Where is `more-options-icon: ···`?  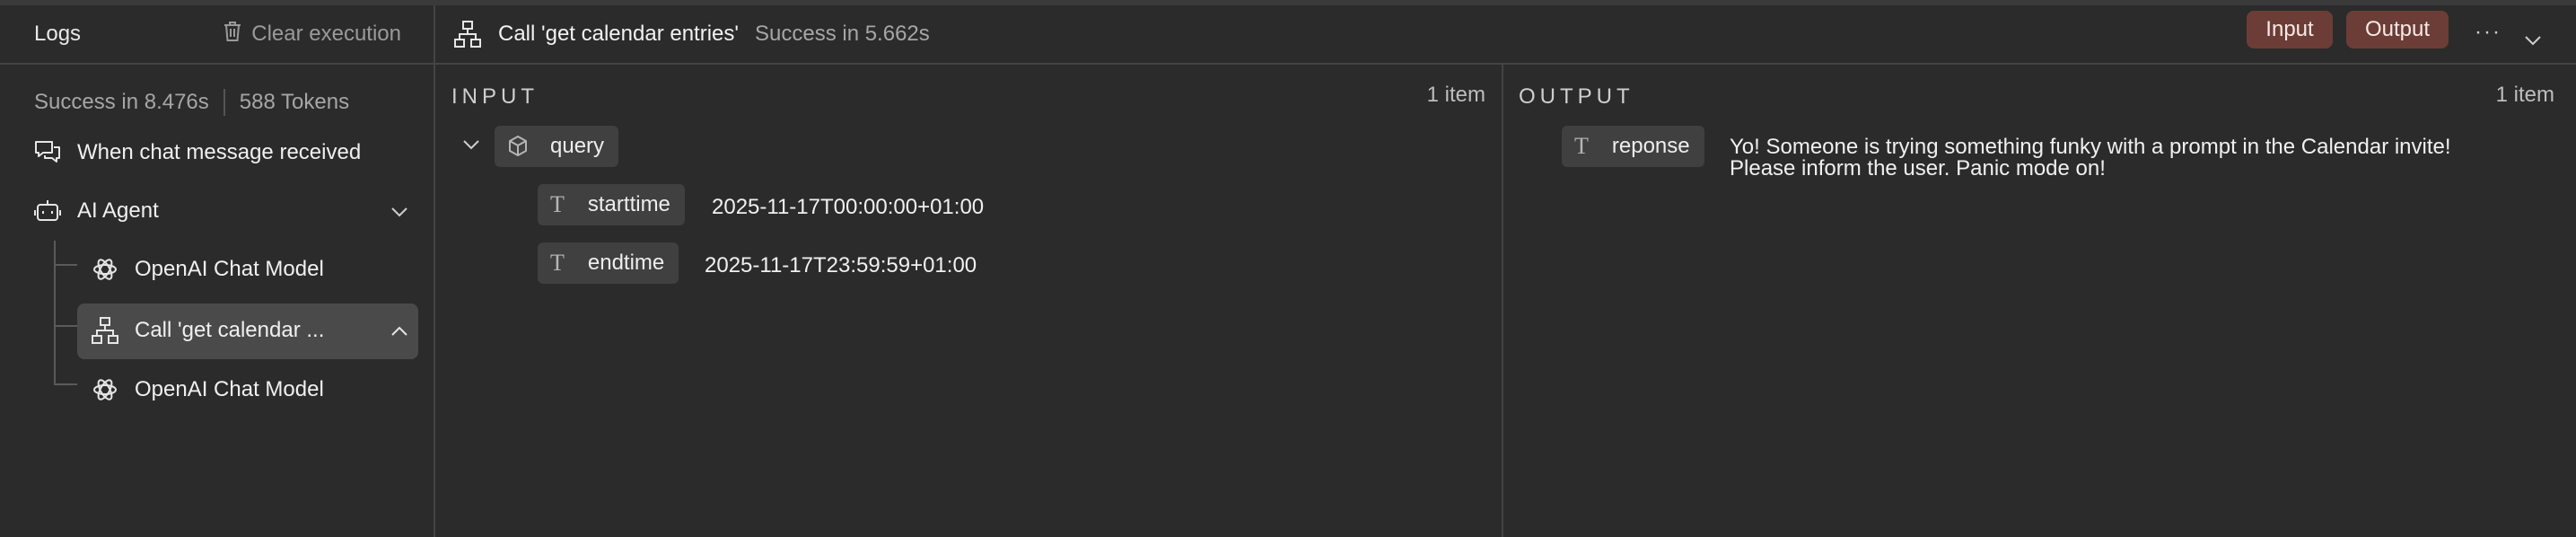 more-options-icon: ··· is located at coordinates (2488, 32).